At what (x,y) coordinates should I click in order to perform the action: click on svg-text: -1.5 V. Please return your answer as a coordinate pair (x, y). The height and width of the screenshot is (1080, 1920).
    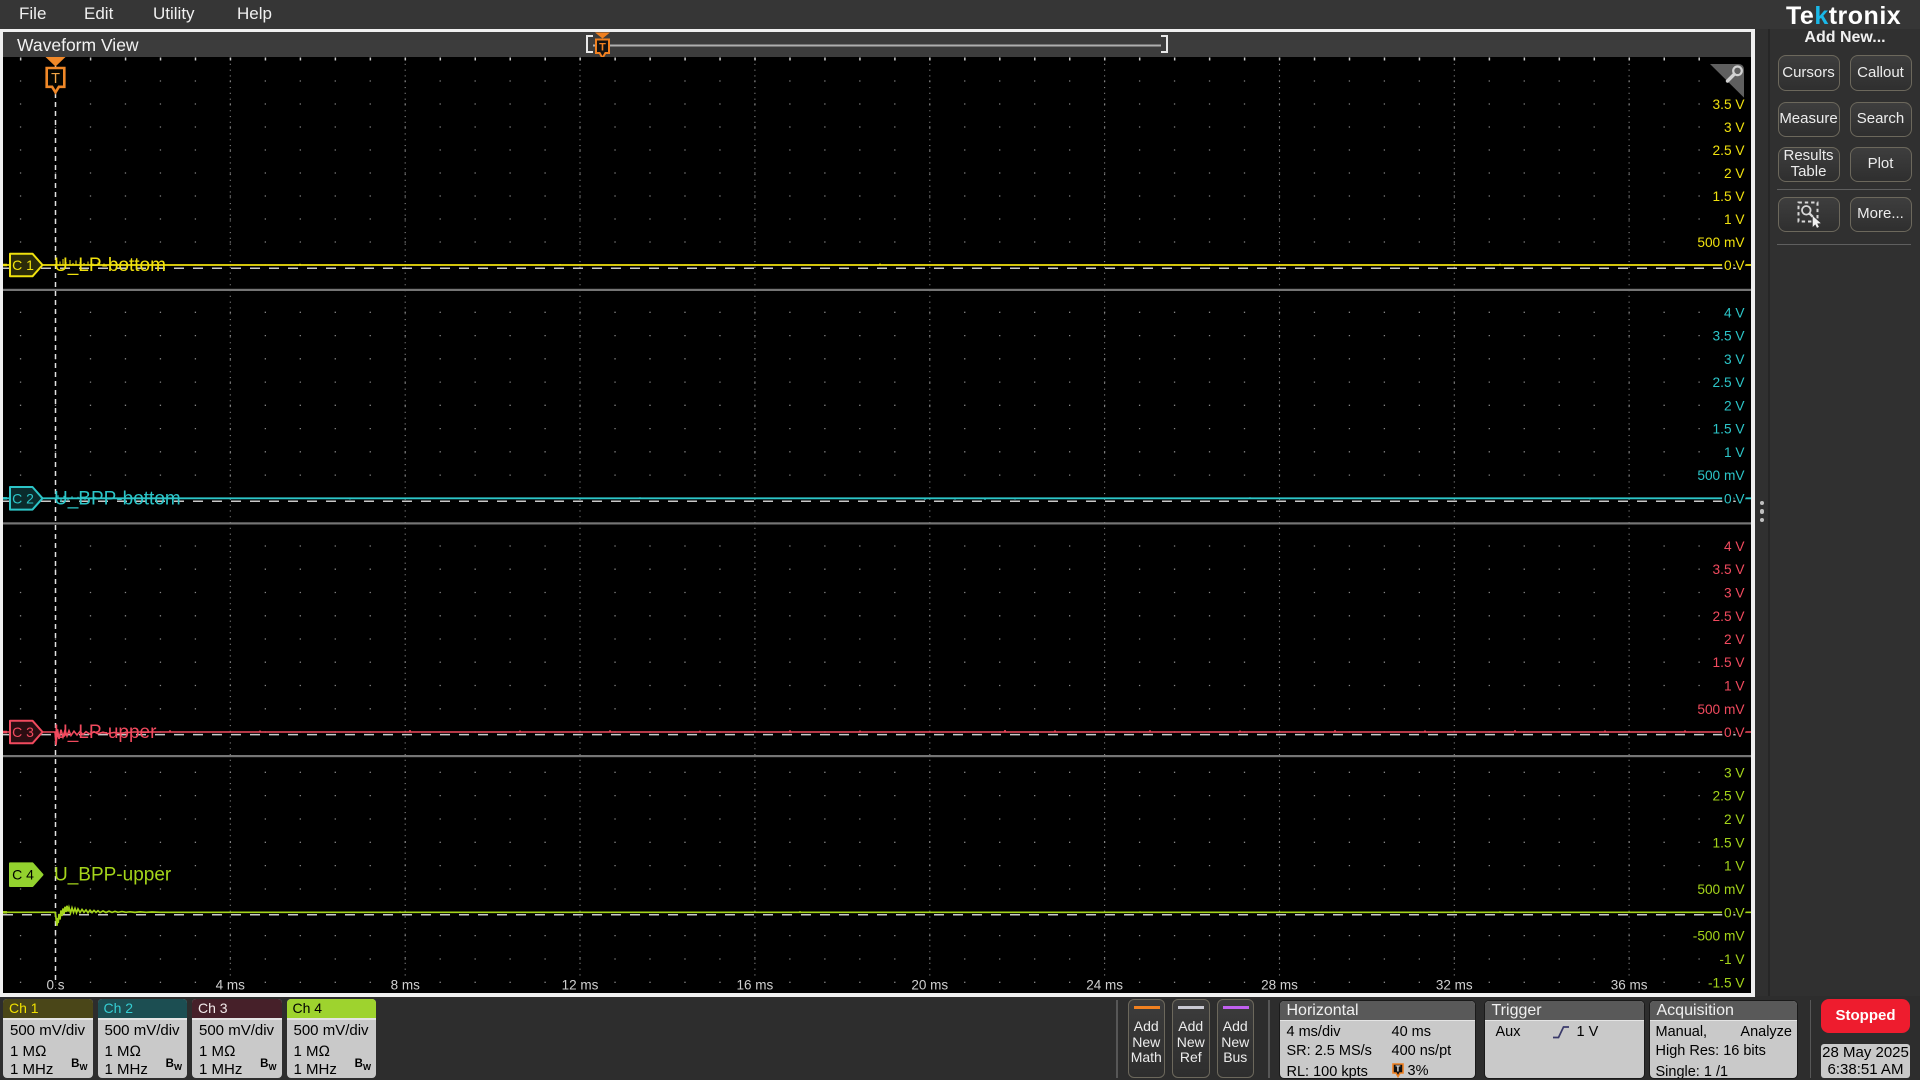
    Looking at the image, I should click on (1726, 982).